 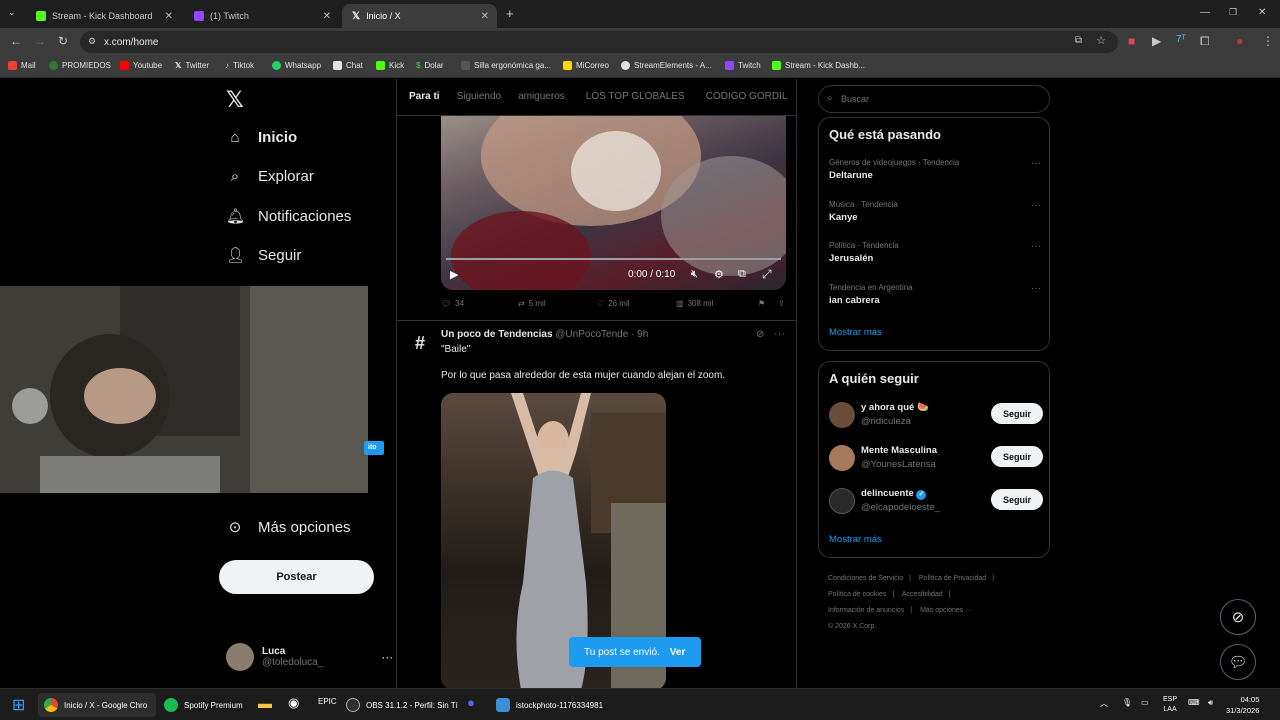 What do you see at coordinates (419, 16) in the screenshot?
I see `tab-x-home: 𝕏 Inicio / X ✕` at bounding box center [419, 16].